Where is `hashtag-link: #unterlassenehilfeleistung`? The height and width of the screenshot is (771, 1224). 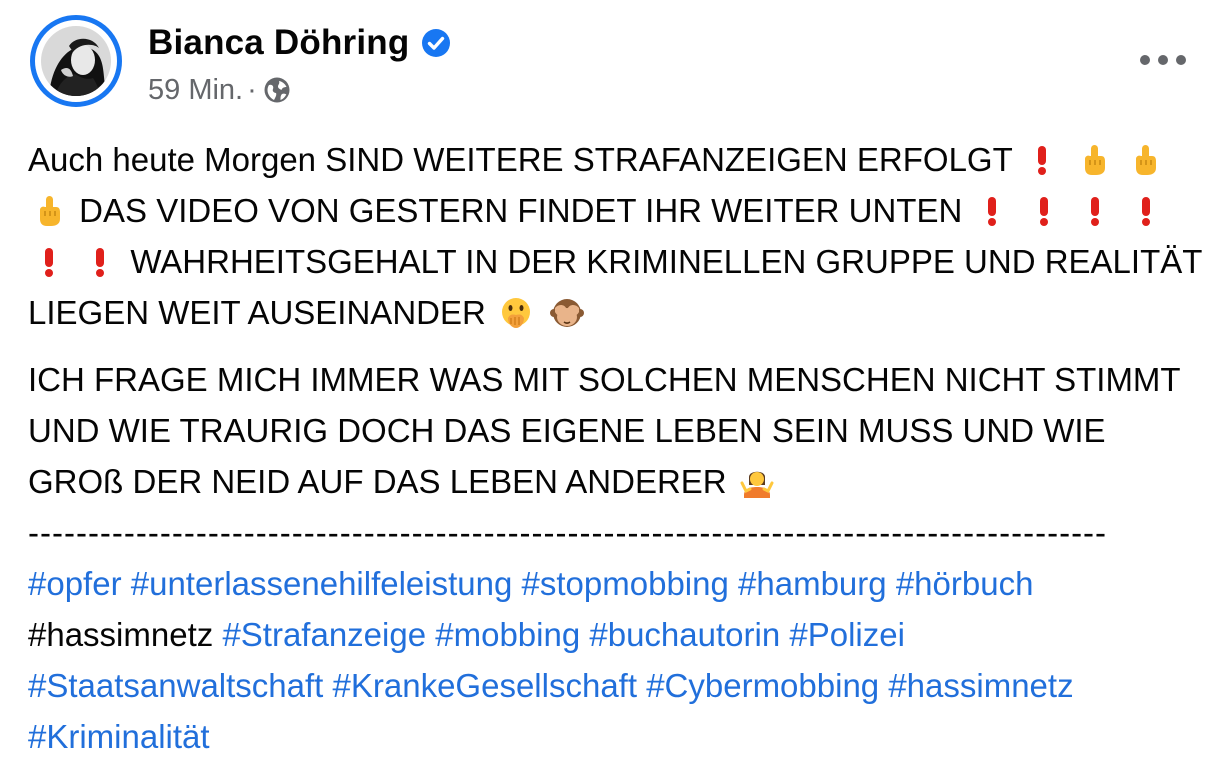 hashtag-link: #unterlassenehilfeleistung is located at coordinates (322, 583).